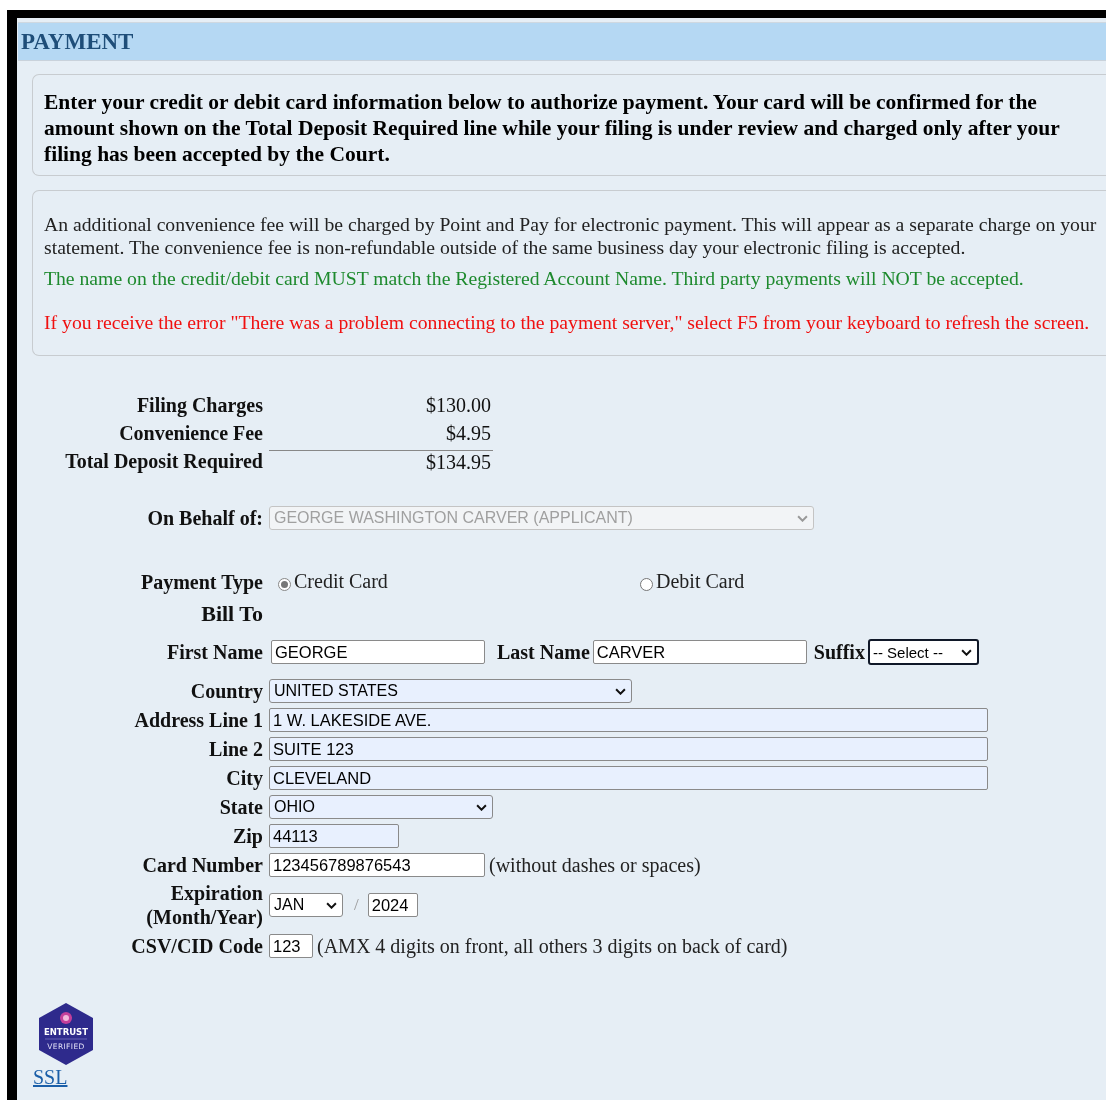  I want to click on security-code-field: 123, so click(291, 946).